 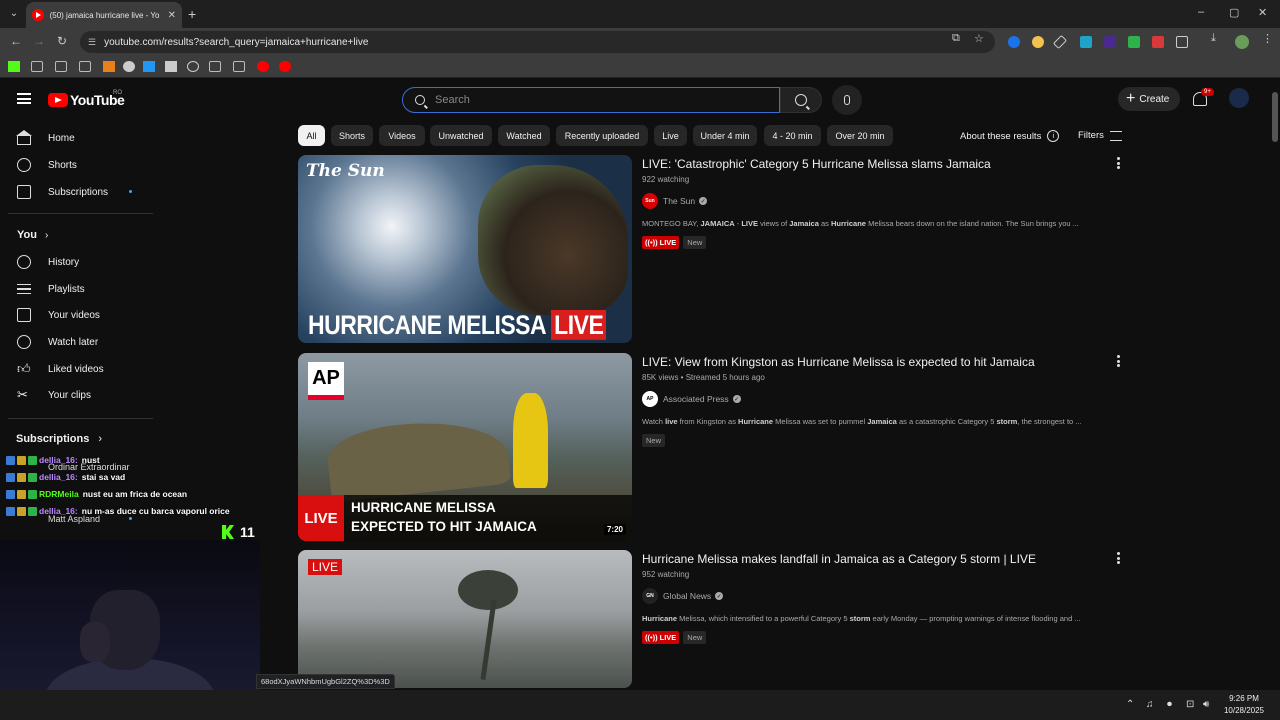 What do you see at coordinates (352, 135) in the screenshot?
I see `chip-shorts: Shorts` at bounding box center [352, 135].